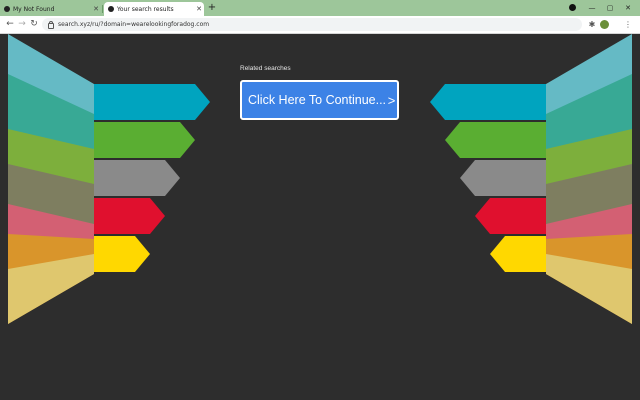 The image size is (640, 400). I want to click on close-window-icon: ✕, so click(628, 8).